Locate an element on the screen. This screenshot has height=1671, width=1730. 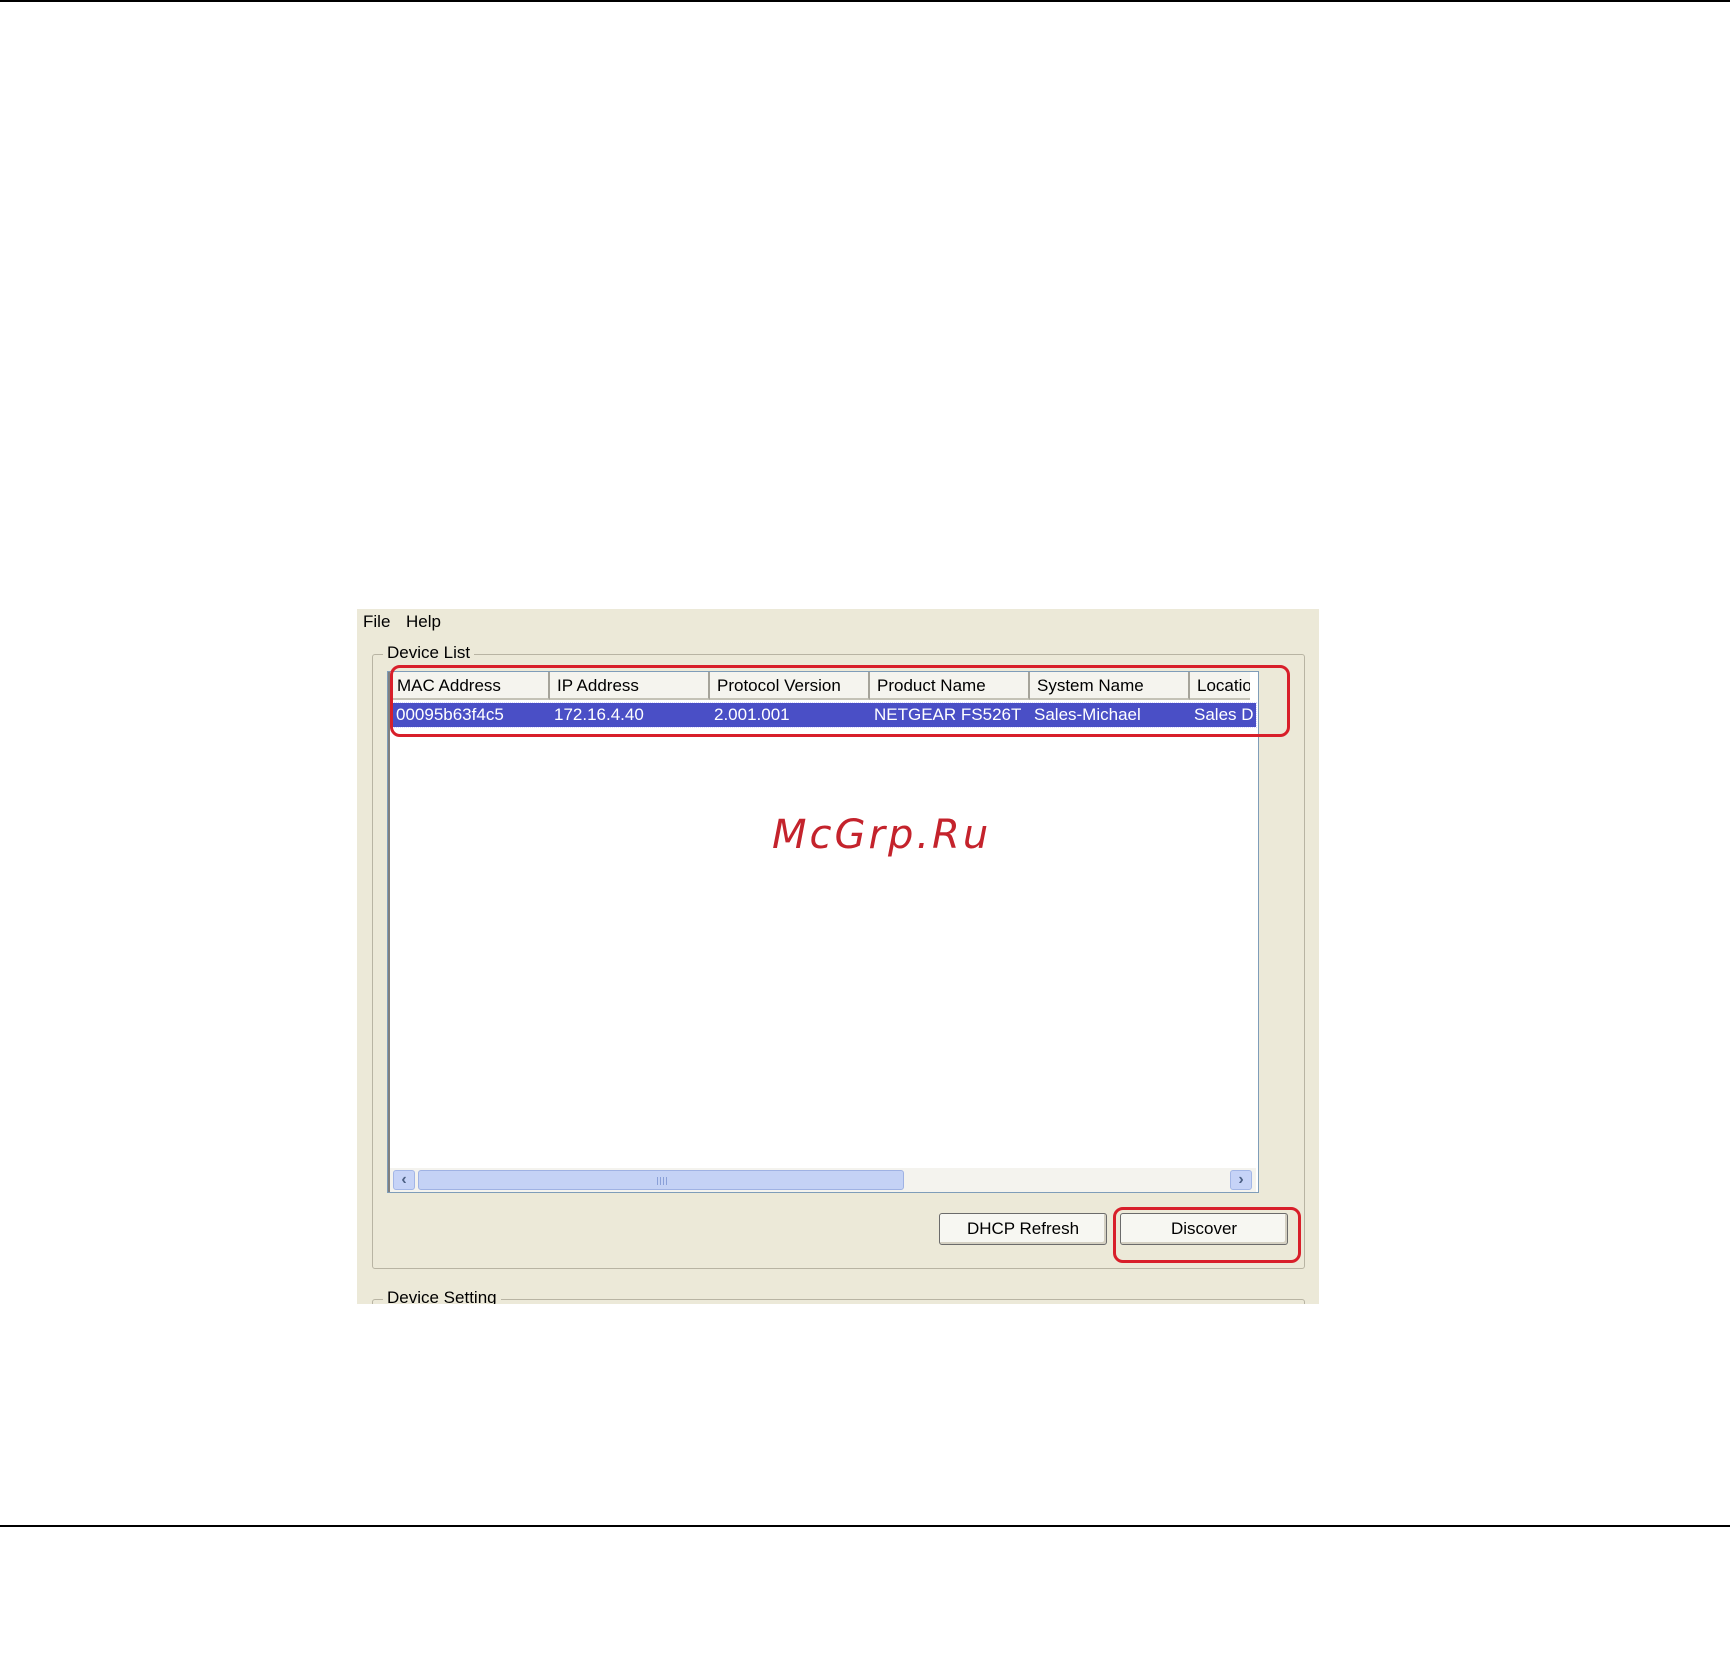
device-list-title: Device List is located at coordinates (429, 653).